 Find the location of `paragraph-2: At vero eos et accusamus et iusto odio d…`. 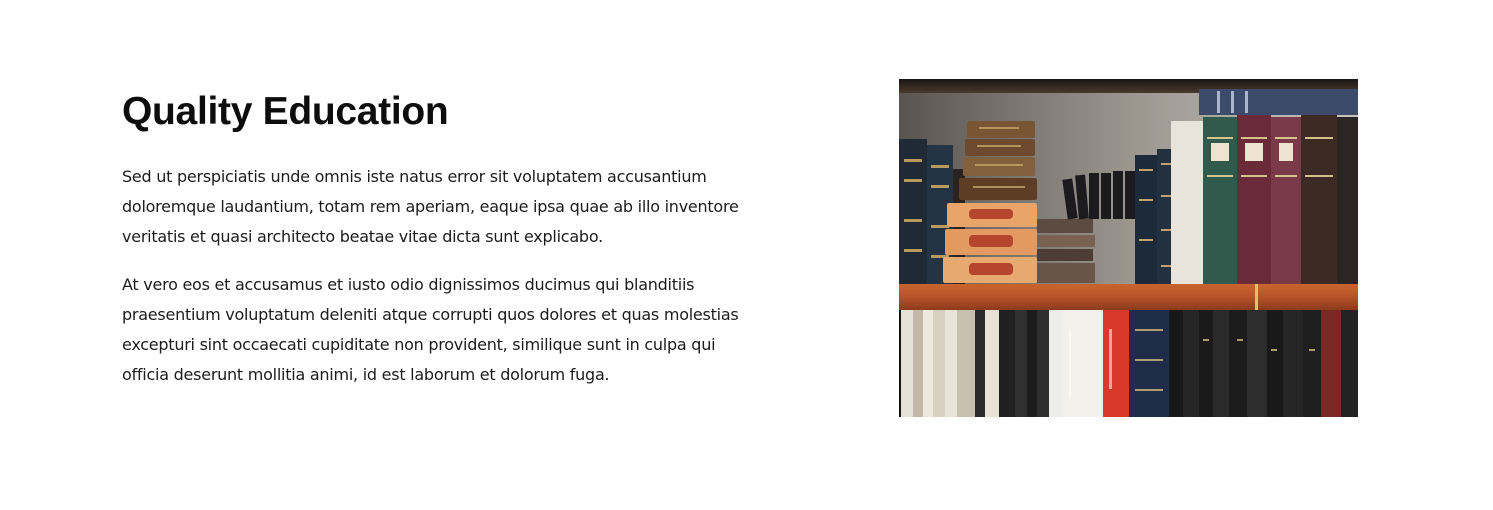

paragraph-2: At vero eos et accusamus et iusto odio d… is located at coordinates (430, 329).